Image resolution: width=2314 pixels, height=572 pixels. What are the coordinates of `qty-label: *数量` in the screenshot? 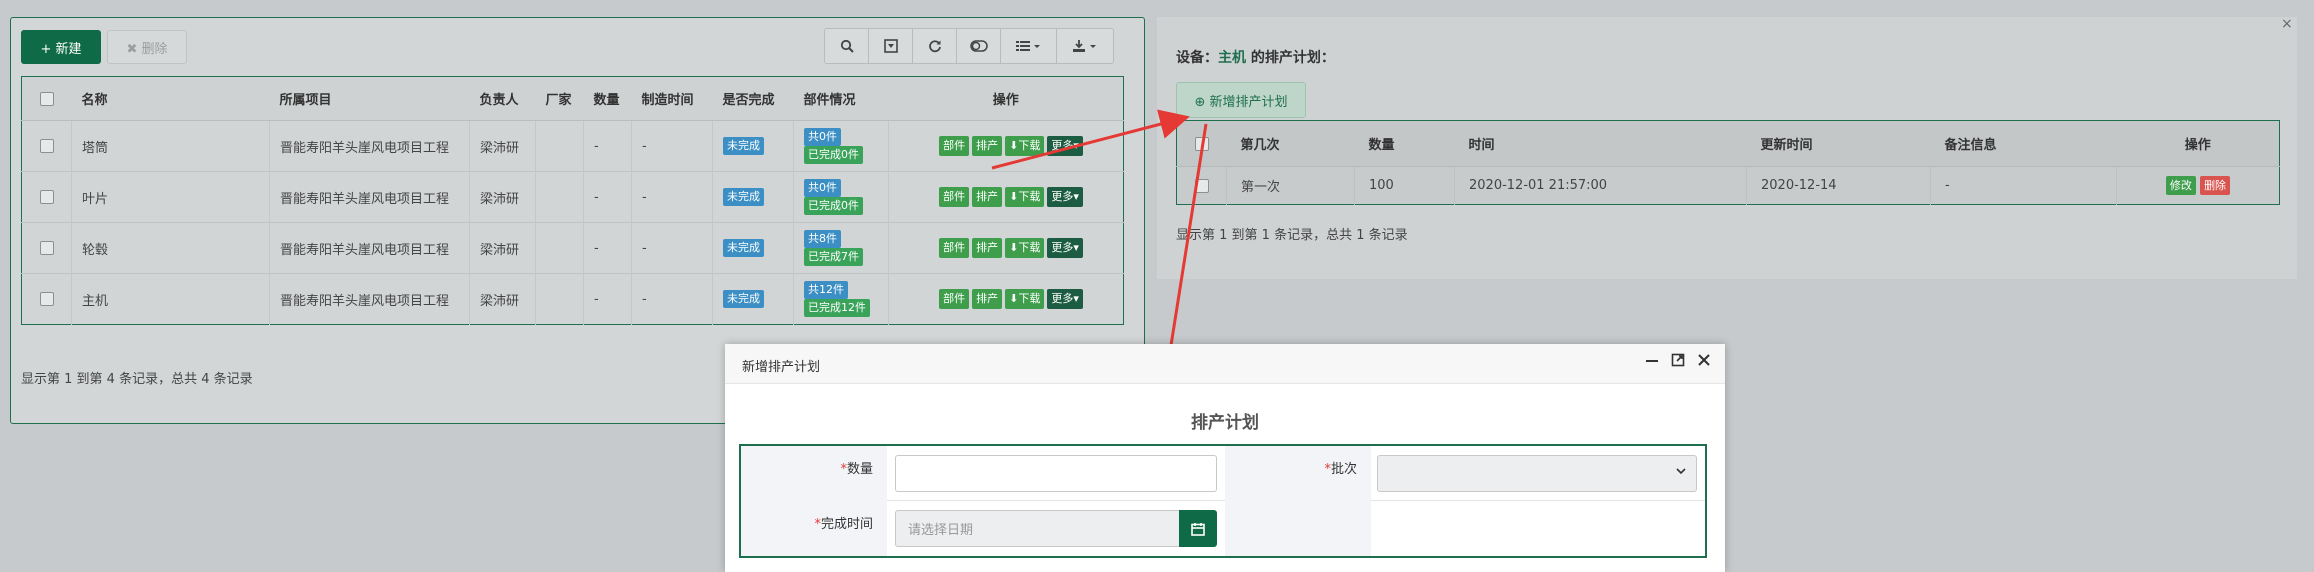 It's located at (814, 473).